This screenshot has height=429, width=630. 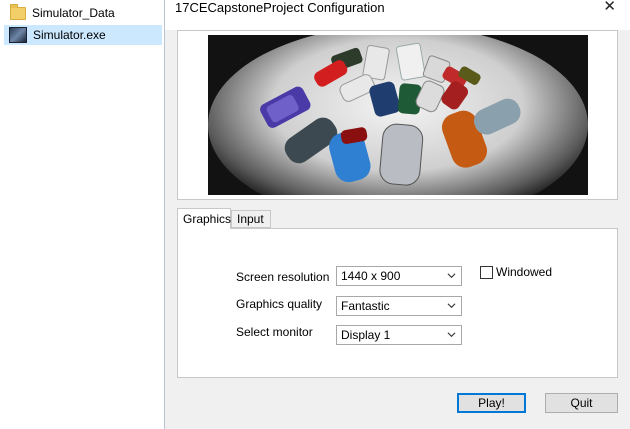 I want to click on play-button: Play!, so click(x=491, y=403).